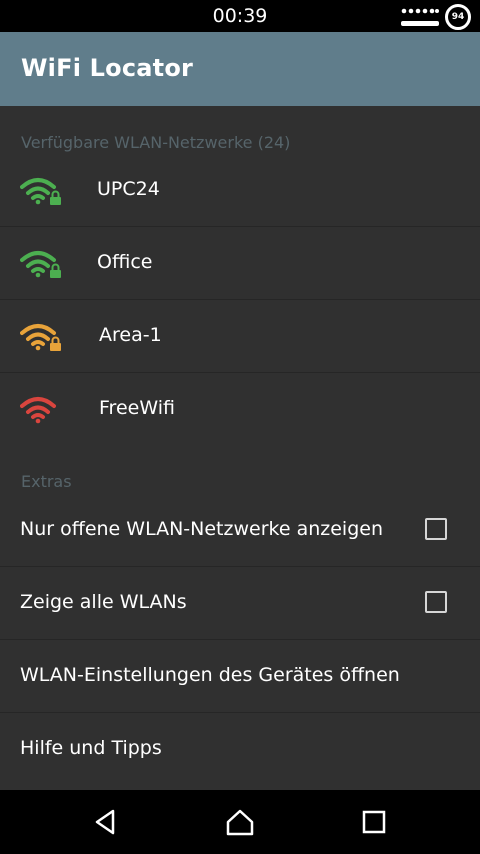 The width and height of the screenshot is (480, 854). I want to click on back-icon, so click(105, 822).